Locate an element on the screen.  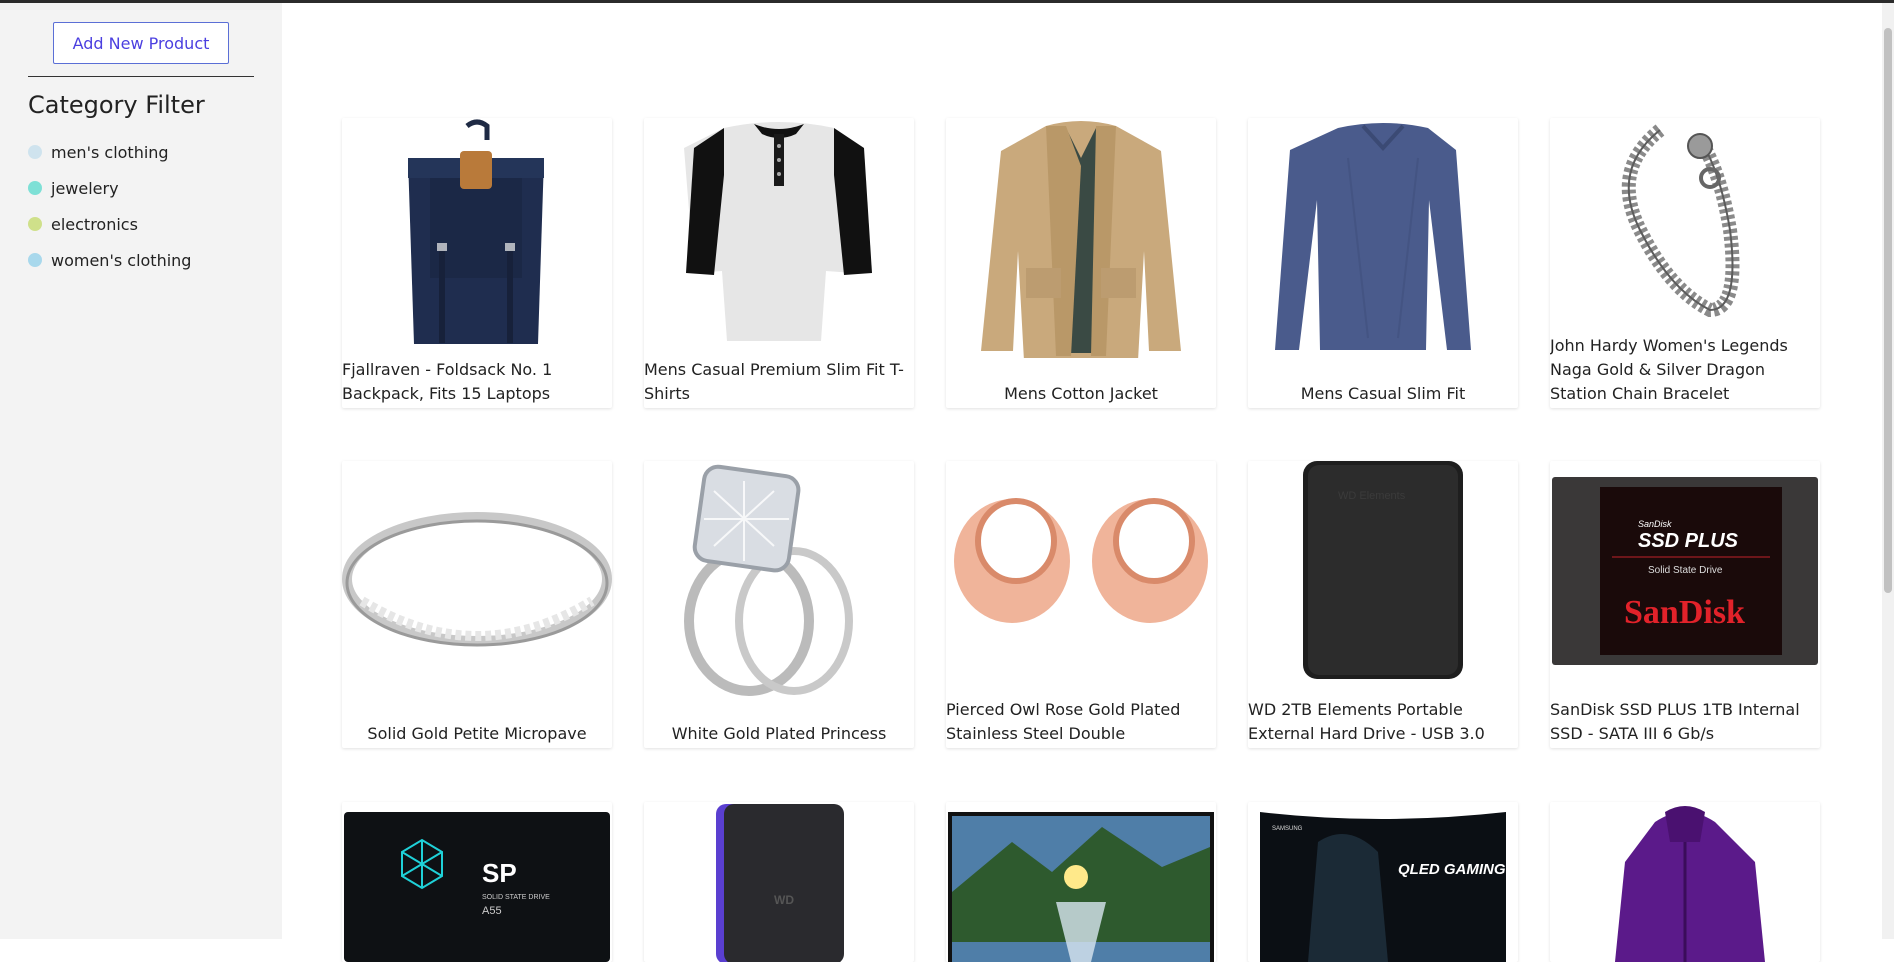
product-card: Solid Gold Petite Micropave is located at coordinates (477, 604).